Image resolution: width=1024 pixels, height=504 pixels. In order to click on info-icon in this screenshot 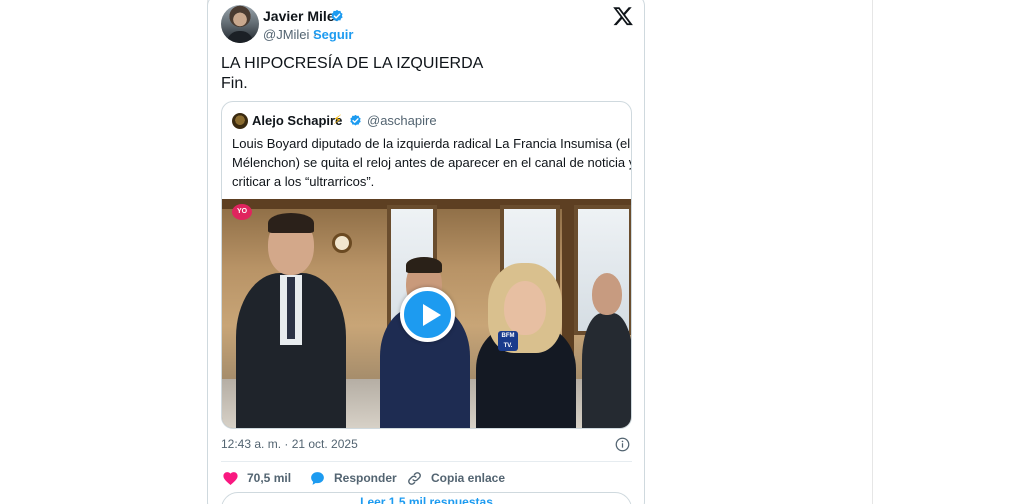, I will do `click(622, 444)`.